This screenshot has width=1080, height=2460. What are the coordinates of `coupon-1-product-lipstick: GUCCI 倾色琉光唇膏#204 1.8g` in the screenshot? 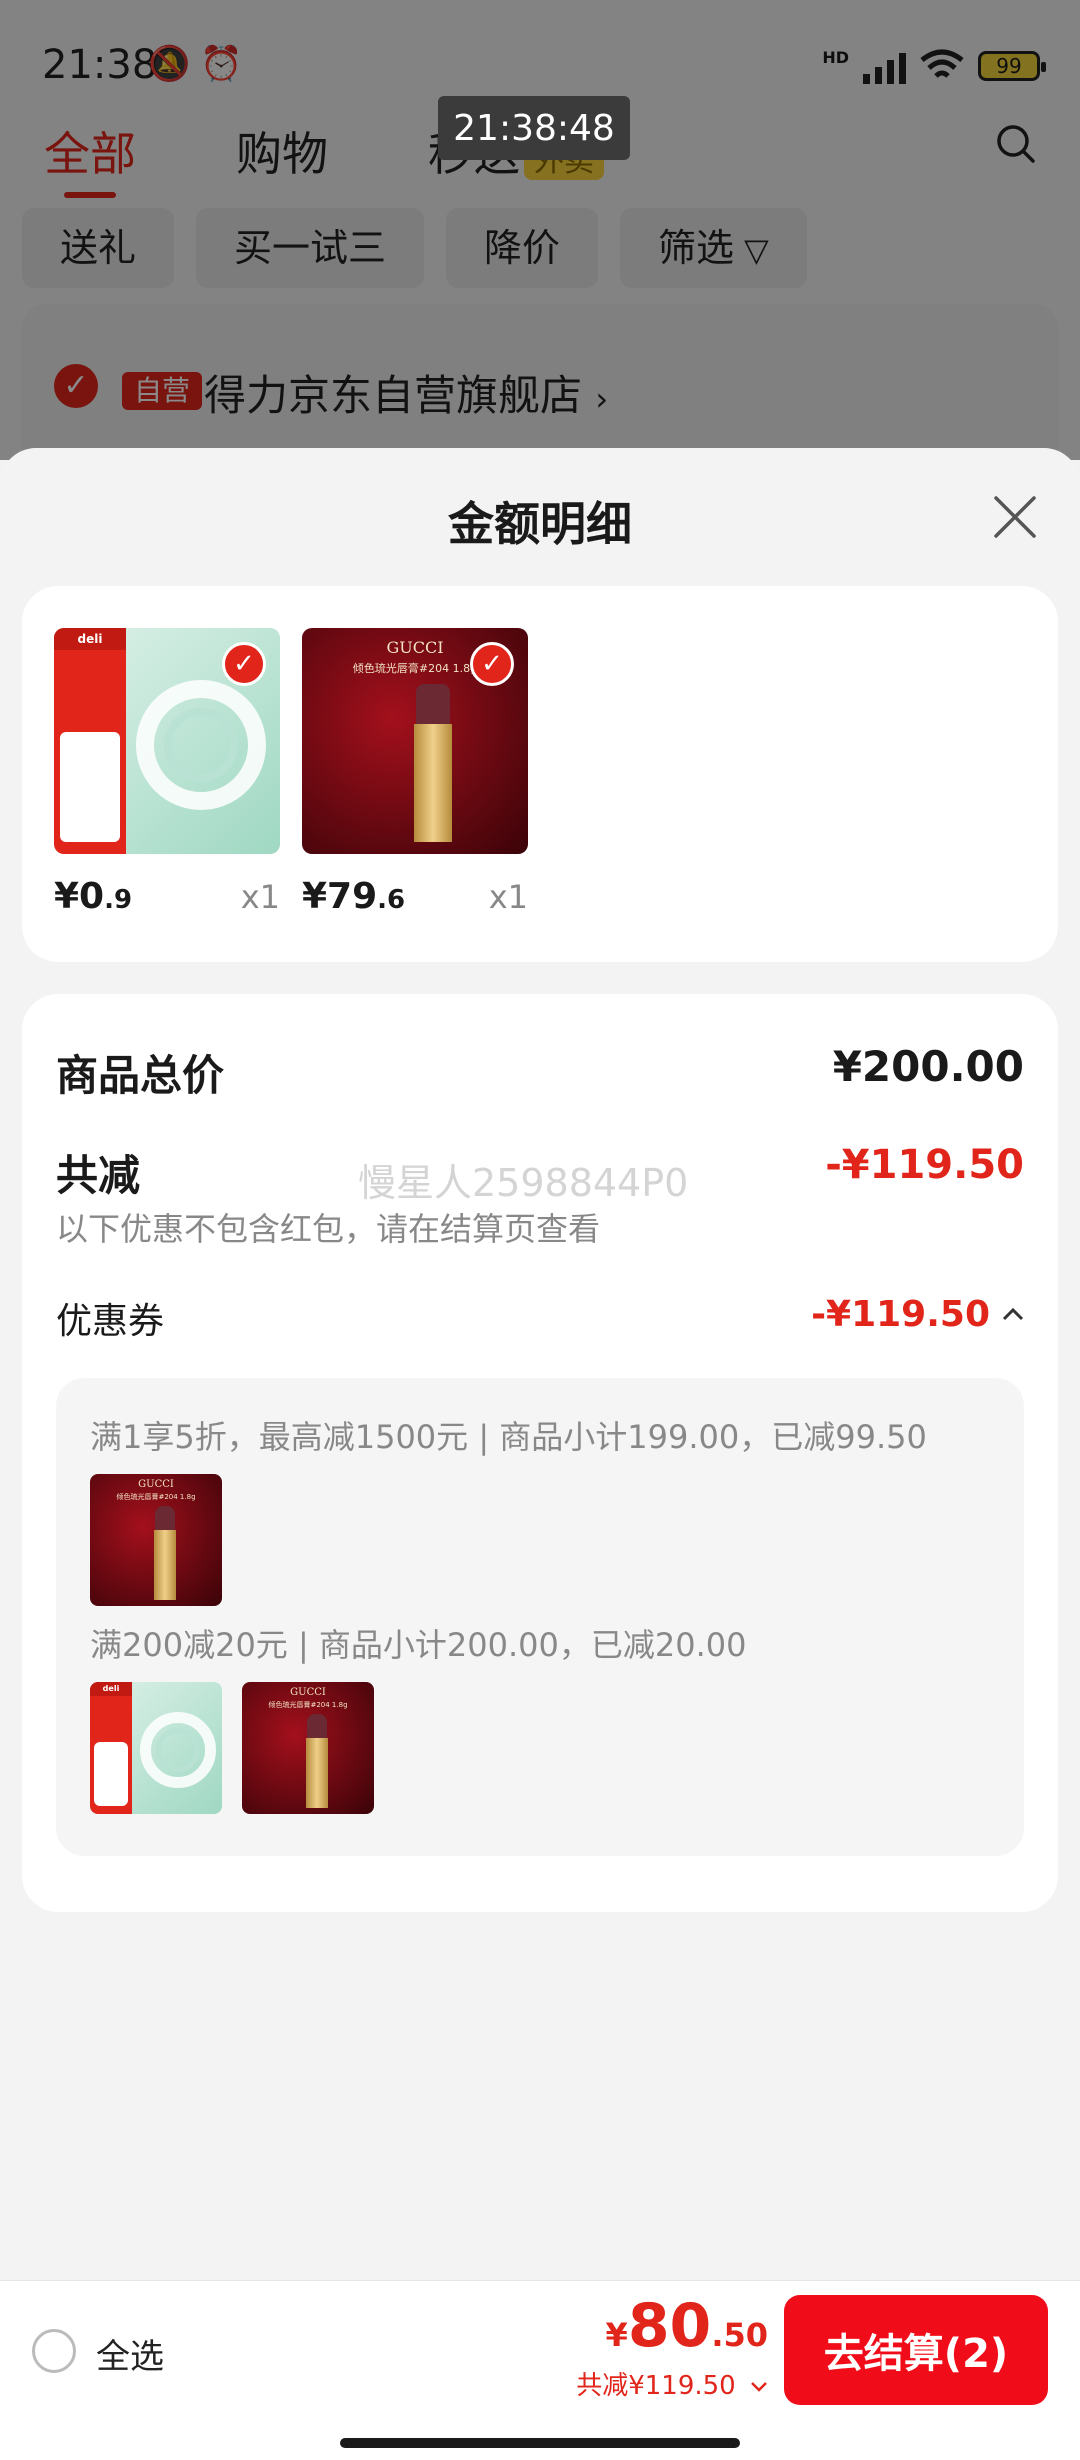 It's located at (156, 1540).